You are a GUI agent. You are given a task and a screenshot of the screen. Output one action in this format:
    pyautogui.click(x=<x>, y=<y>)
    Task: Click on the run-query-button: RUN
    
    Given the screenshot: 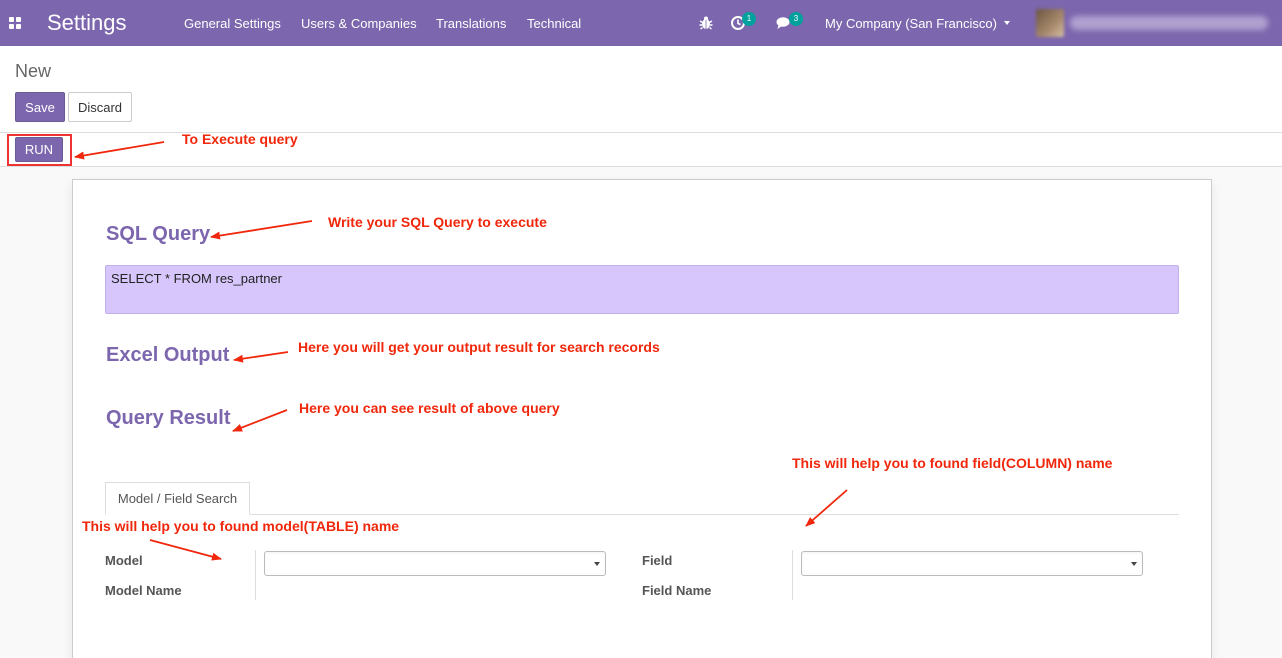 What is the action you would take?
    pyautogui.click(x=39, y=149)
    